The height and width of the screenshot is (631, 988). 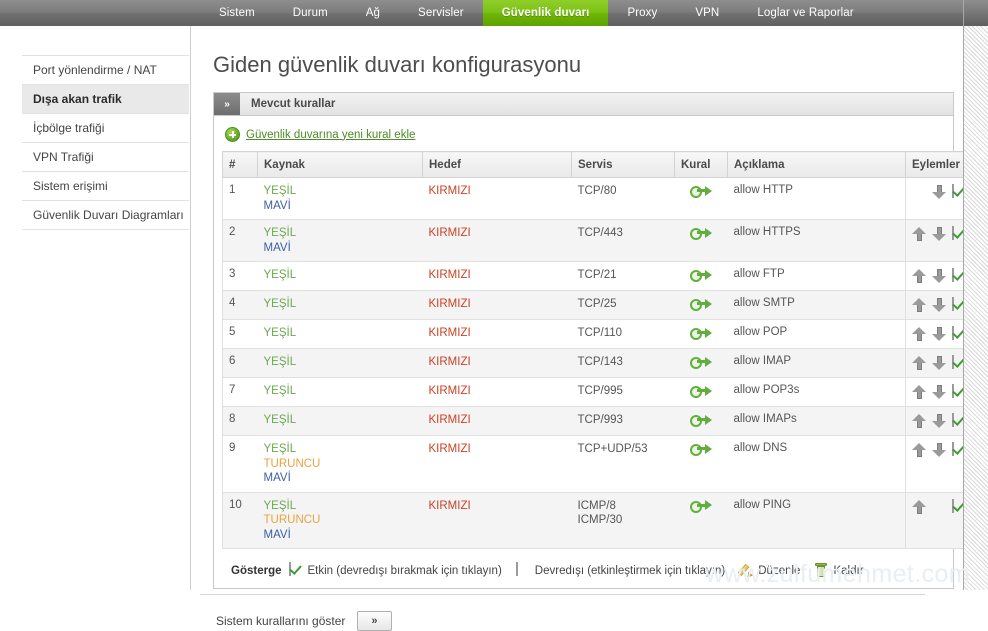 What do you see at coordinates (105, 70) in the screenshot?
I see `sidebar-item-1: Port yönlendirme / NAT` at bounding box center [105, 70].